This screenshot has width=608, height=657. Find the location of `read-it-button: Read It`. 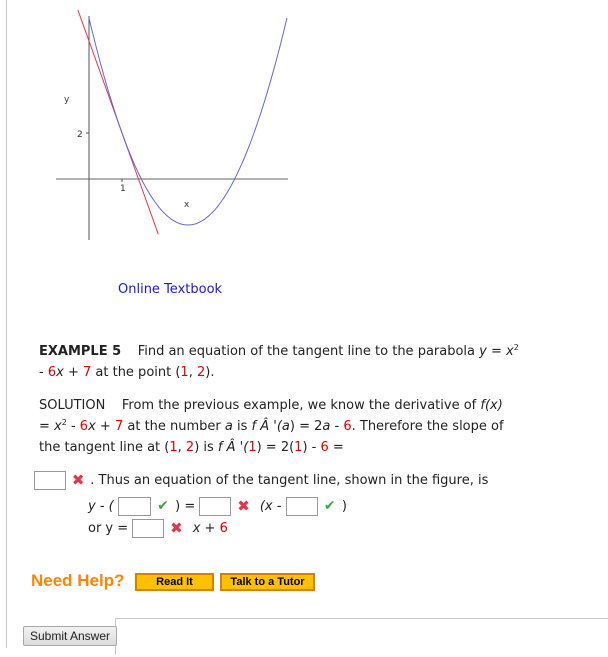

read-it-button: Read It is located at coordinates (174, 582).